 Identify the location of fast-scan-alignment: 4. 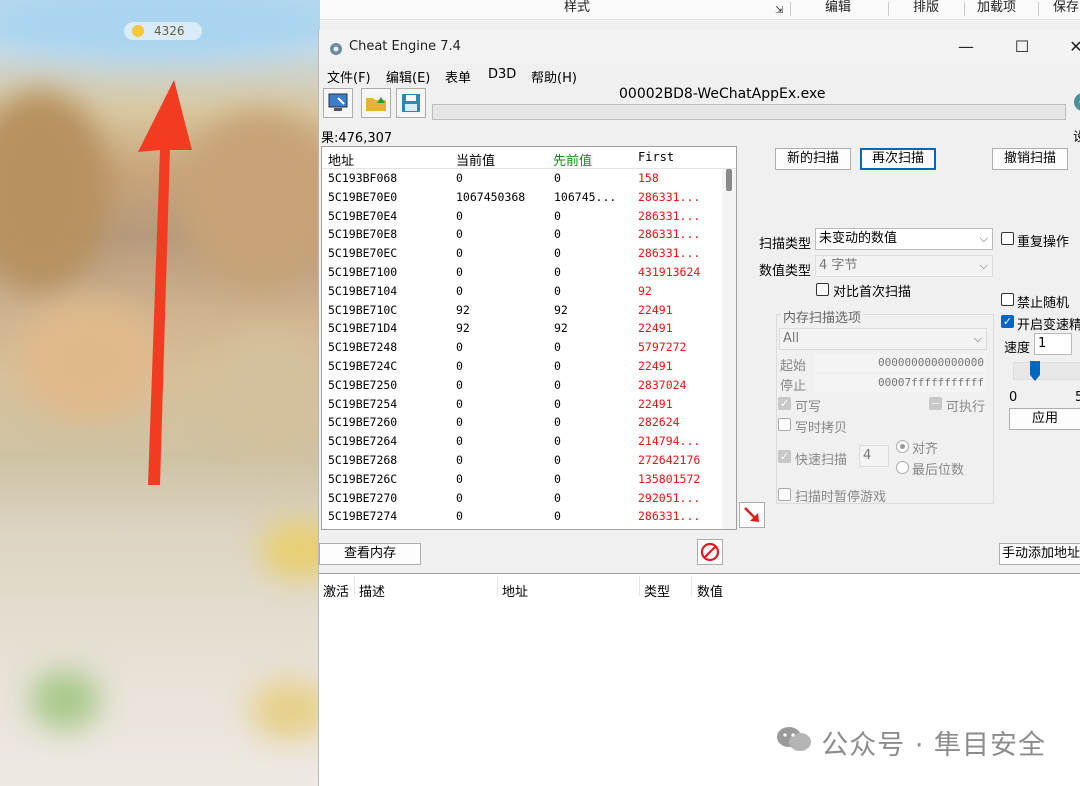
(874, 456).